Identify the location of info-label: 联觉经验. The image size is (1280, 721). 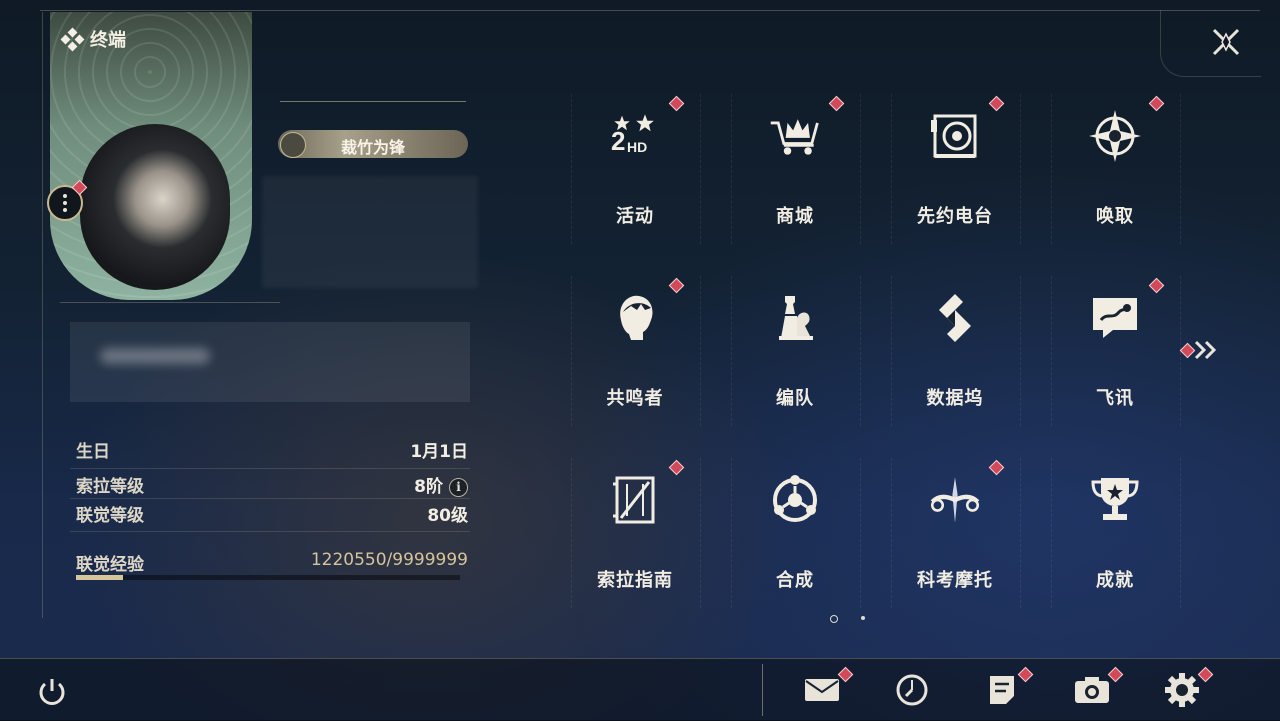
(110, 565).